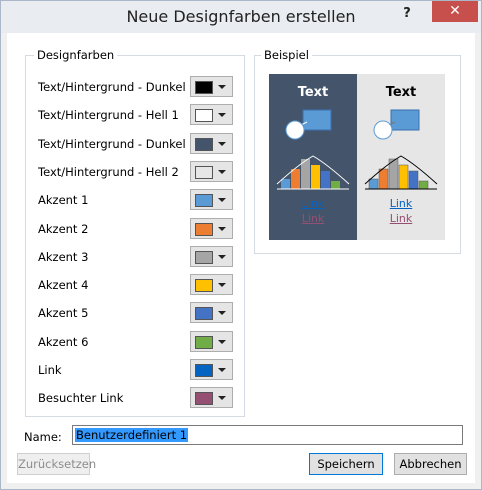  I want to click on color-row: Akzent 3, so click(138, 256).